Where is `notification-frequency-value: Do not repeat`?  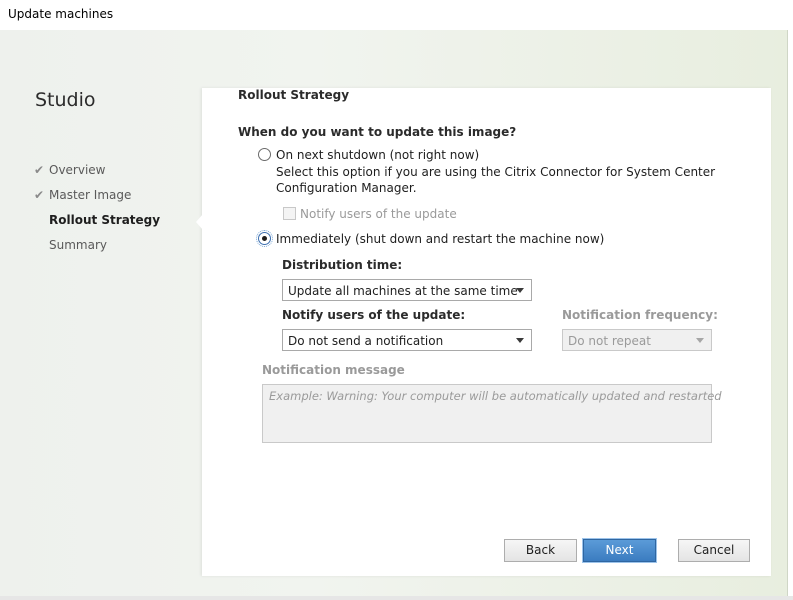 notification-frequency-value: Do not repeat is located at coordinates (609, 341).